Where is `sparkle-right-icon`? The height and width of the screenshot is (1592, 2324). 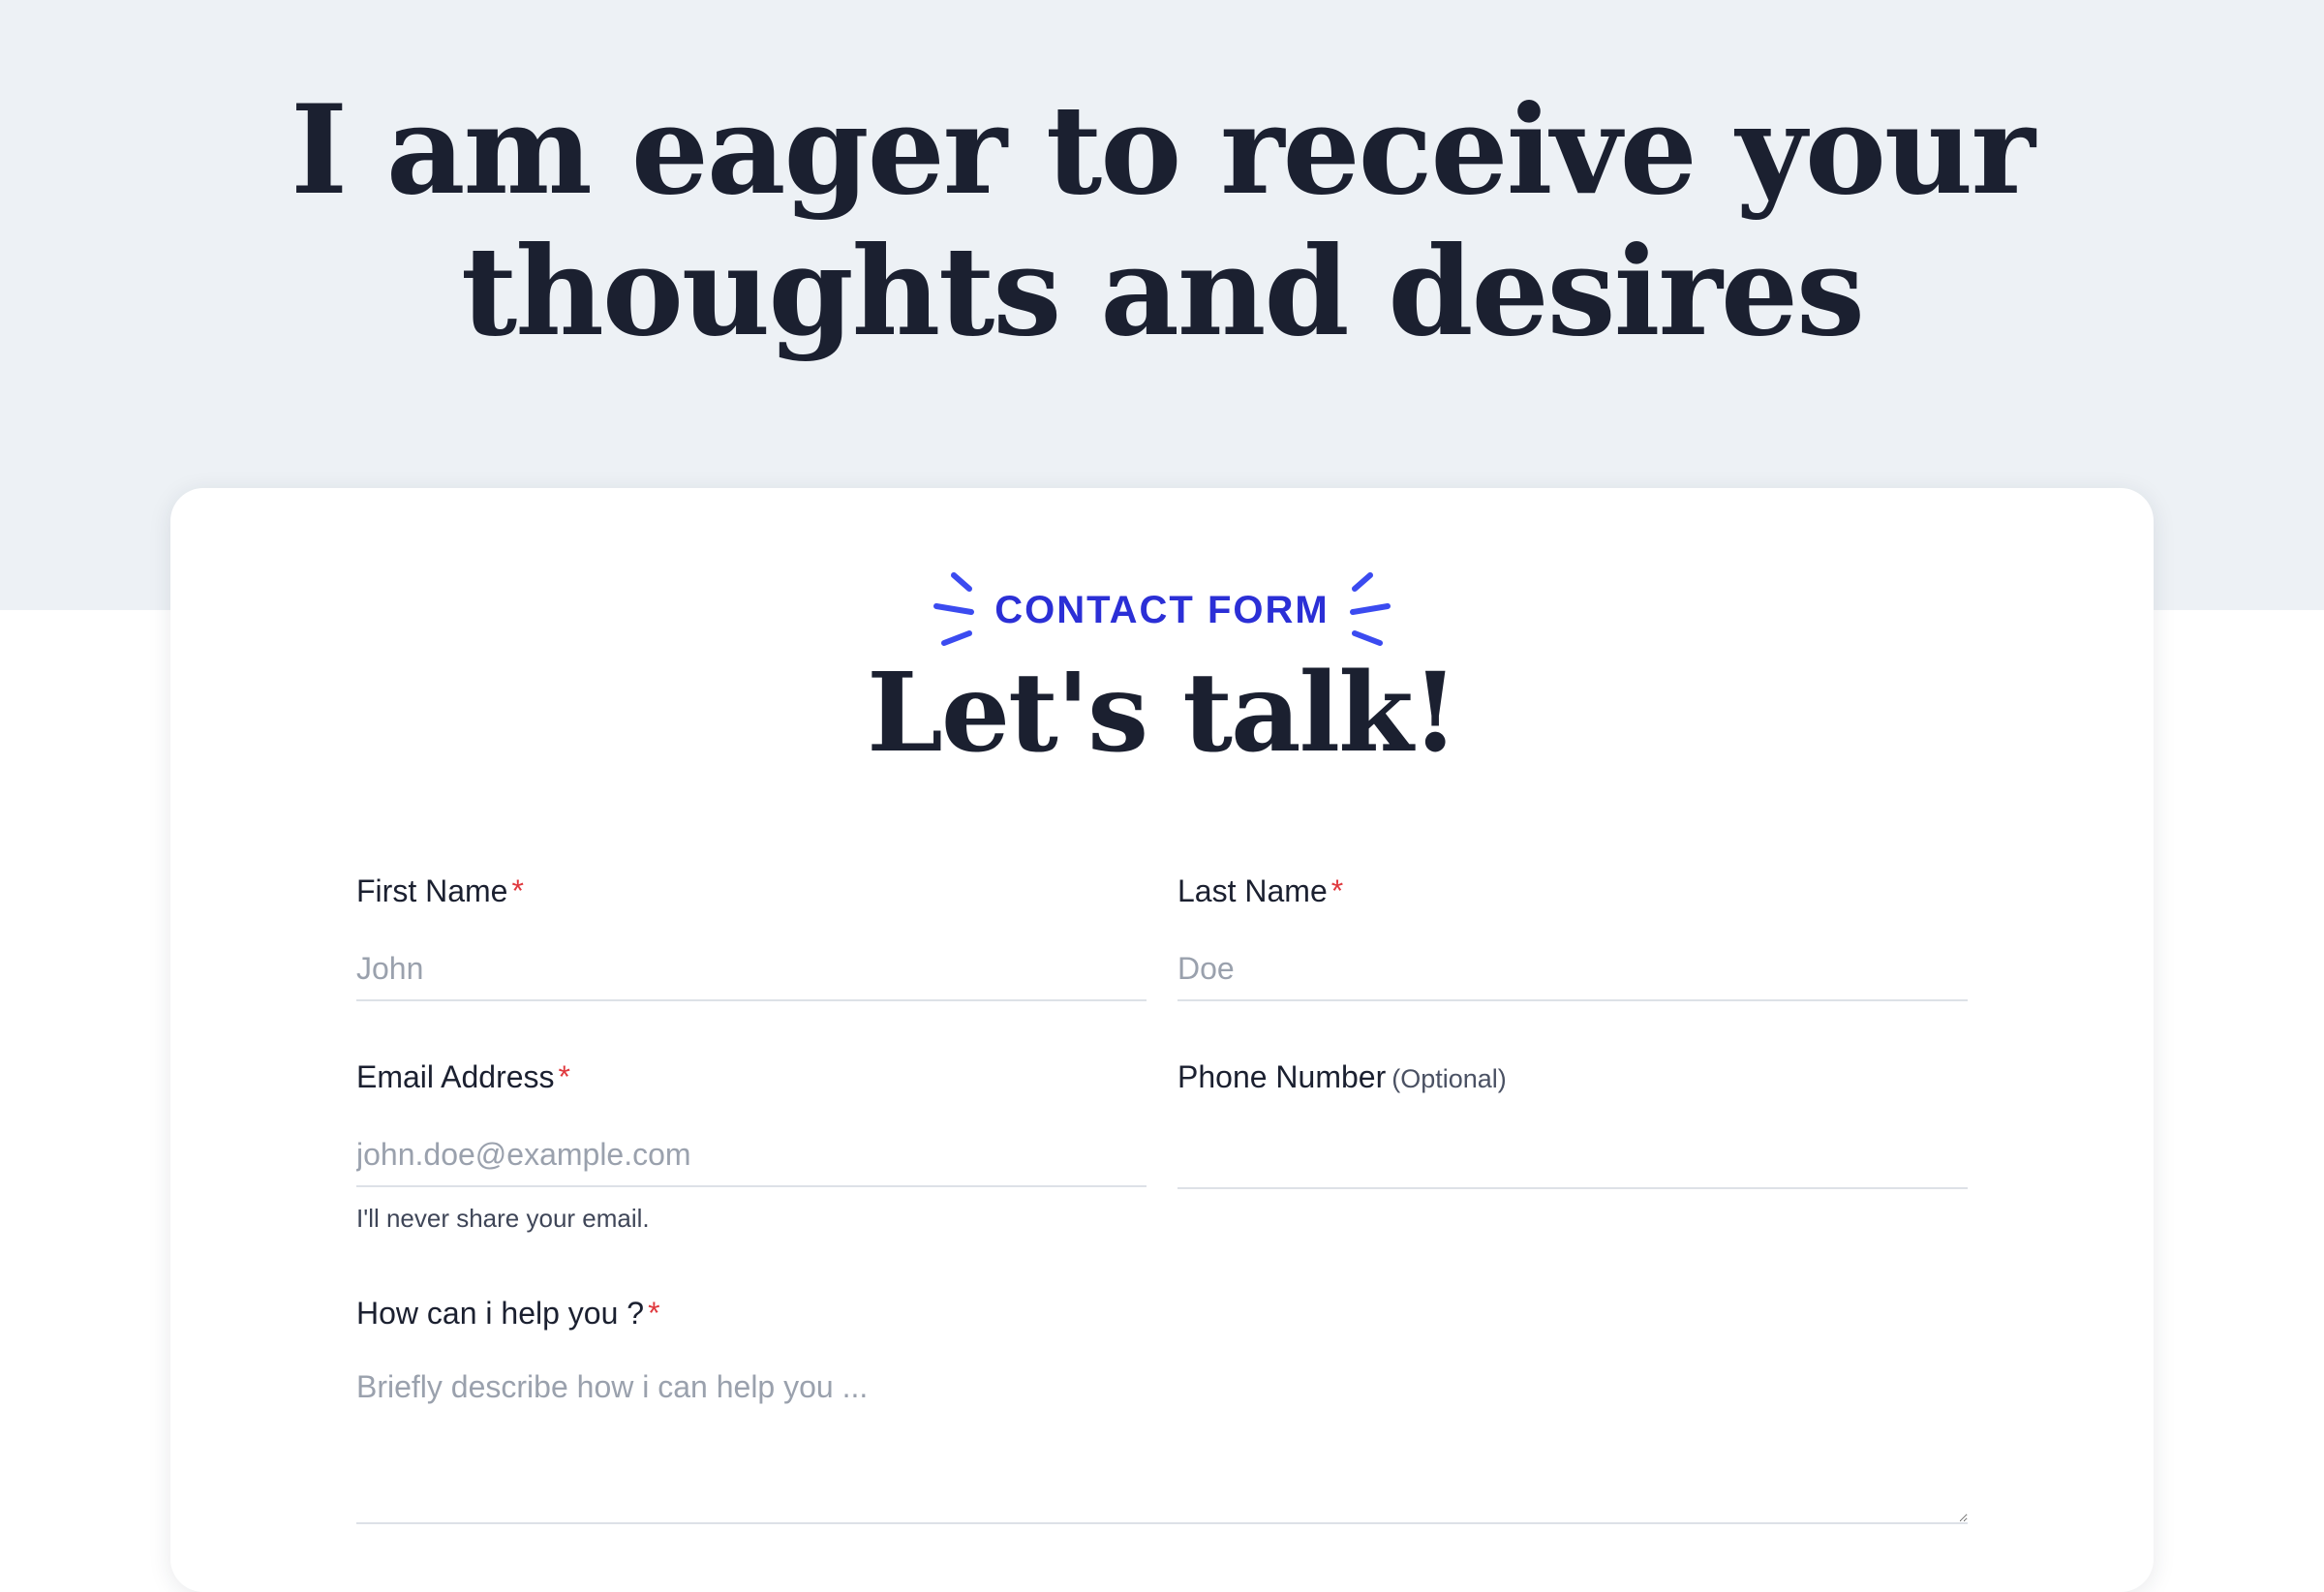 sparkle-right-icon is located at coordinates (1370, 609).